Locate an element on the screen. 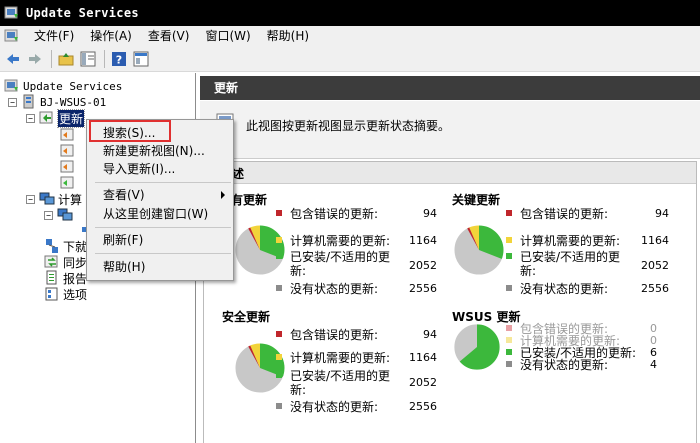  wsus-updates-pie-chart is located at coordinates (477, 347).